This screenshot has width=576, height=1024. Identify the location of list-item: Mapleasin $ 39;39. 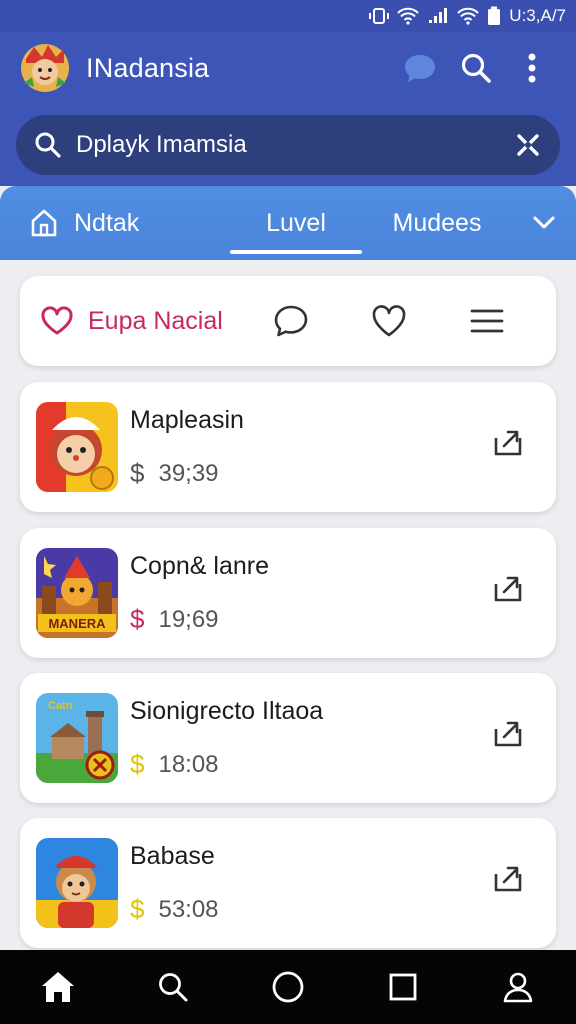
(288, 447).